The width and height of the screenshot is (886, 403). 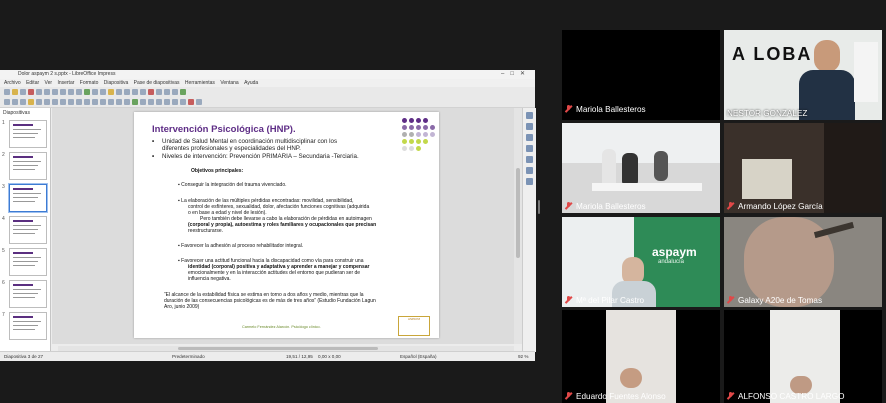 I want to click on cut-icon, so click(x=47, y=92).